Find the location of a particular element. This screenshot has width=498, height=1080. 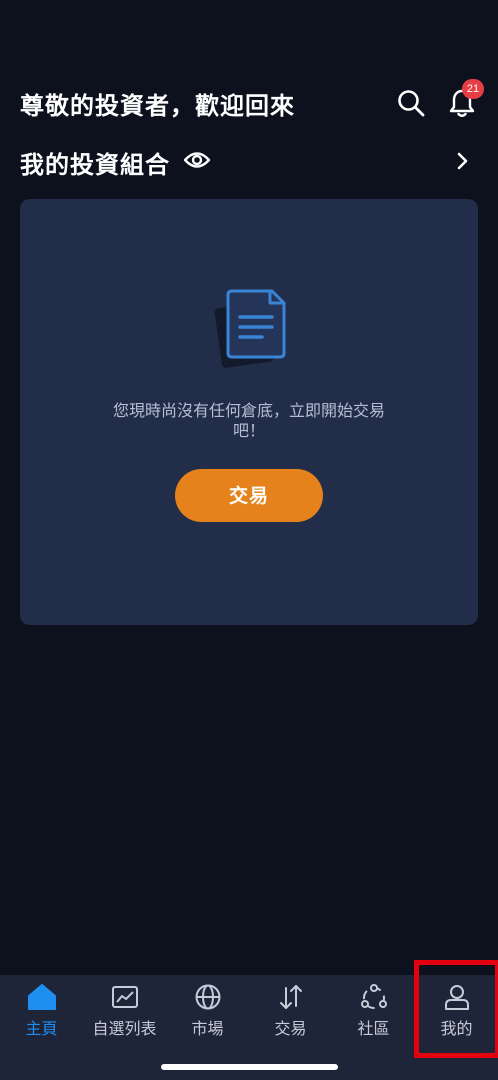

tab-label-market: 市場 is located at coordinates (207, 1028).